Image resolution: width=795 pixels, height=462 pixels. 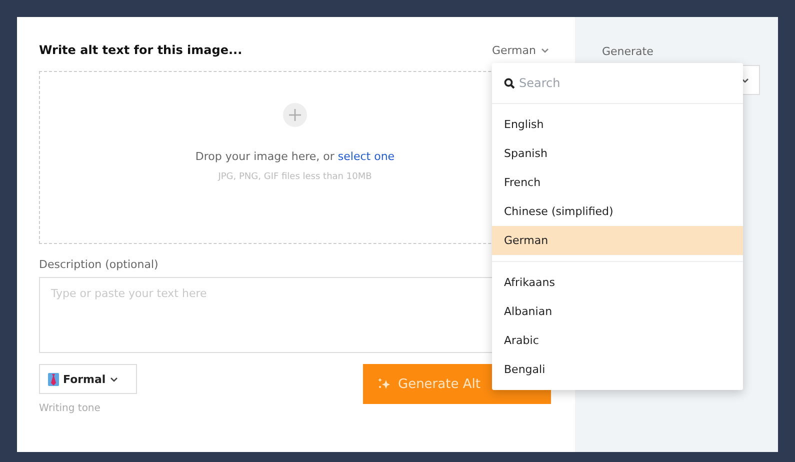 I want to click on necktie-icon, so click(x=53, y=379).